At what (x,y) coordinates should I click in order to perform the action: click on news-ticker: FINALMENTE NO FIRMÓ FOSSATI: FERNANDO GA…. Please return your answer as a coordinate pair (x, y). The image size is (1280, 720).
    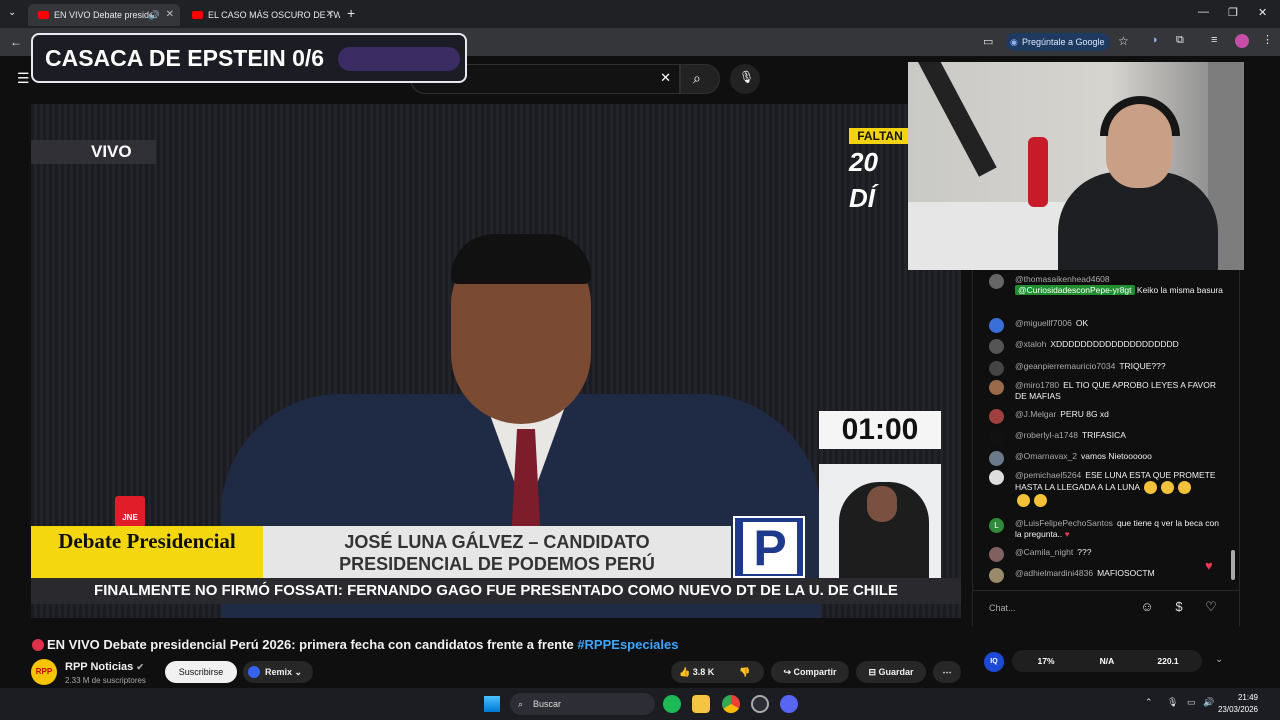
    Looking at the image, I should click on (496, 591).